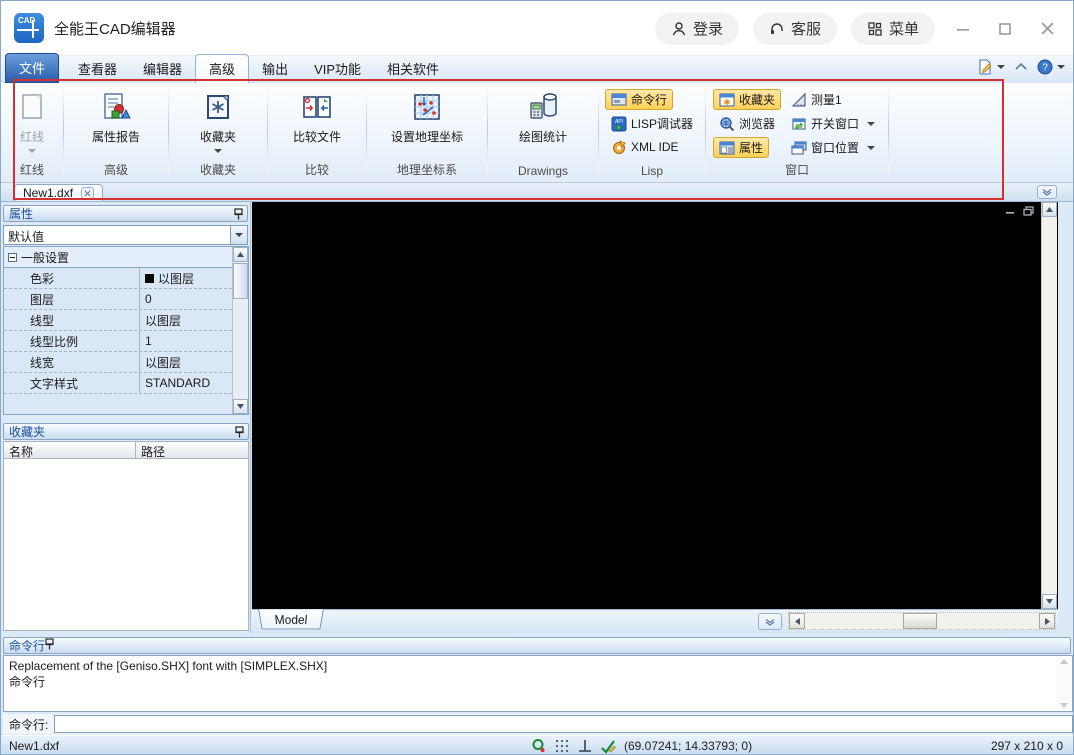 The image size is (1074, 755). Describe the element at coordinates (291, 619) in the screenshot. I see `model-tab: Model` at that location.